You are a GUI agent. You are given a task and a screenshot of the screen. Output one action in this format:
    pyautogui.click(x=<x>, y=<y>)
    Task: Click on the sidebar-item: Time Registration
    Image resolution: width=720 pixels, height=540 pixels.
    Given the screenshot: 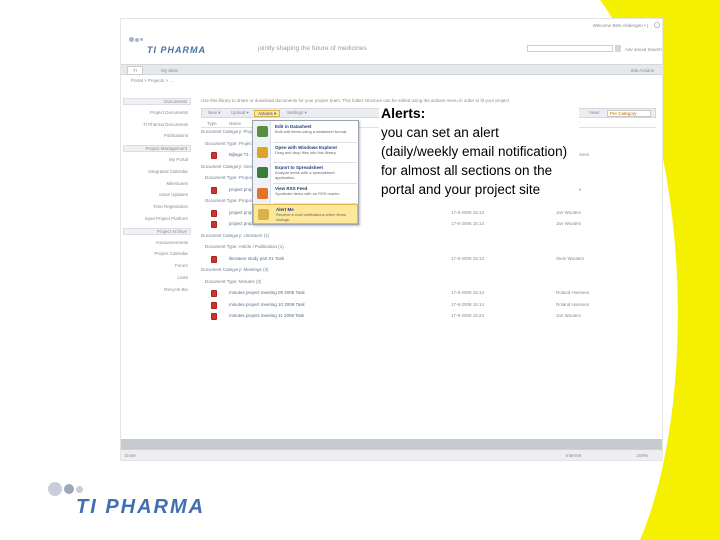 What is the action you would take?
    pyautogui.click(x=155, y=206)
    